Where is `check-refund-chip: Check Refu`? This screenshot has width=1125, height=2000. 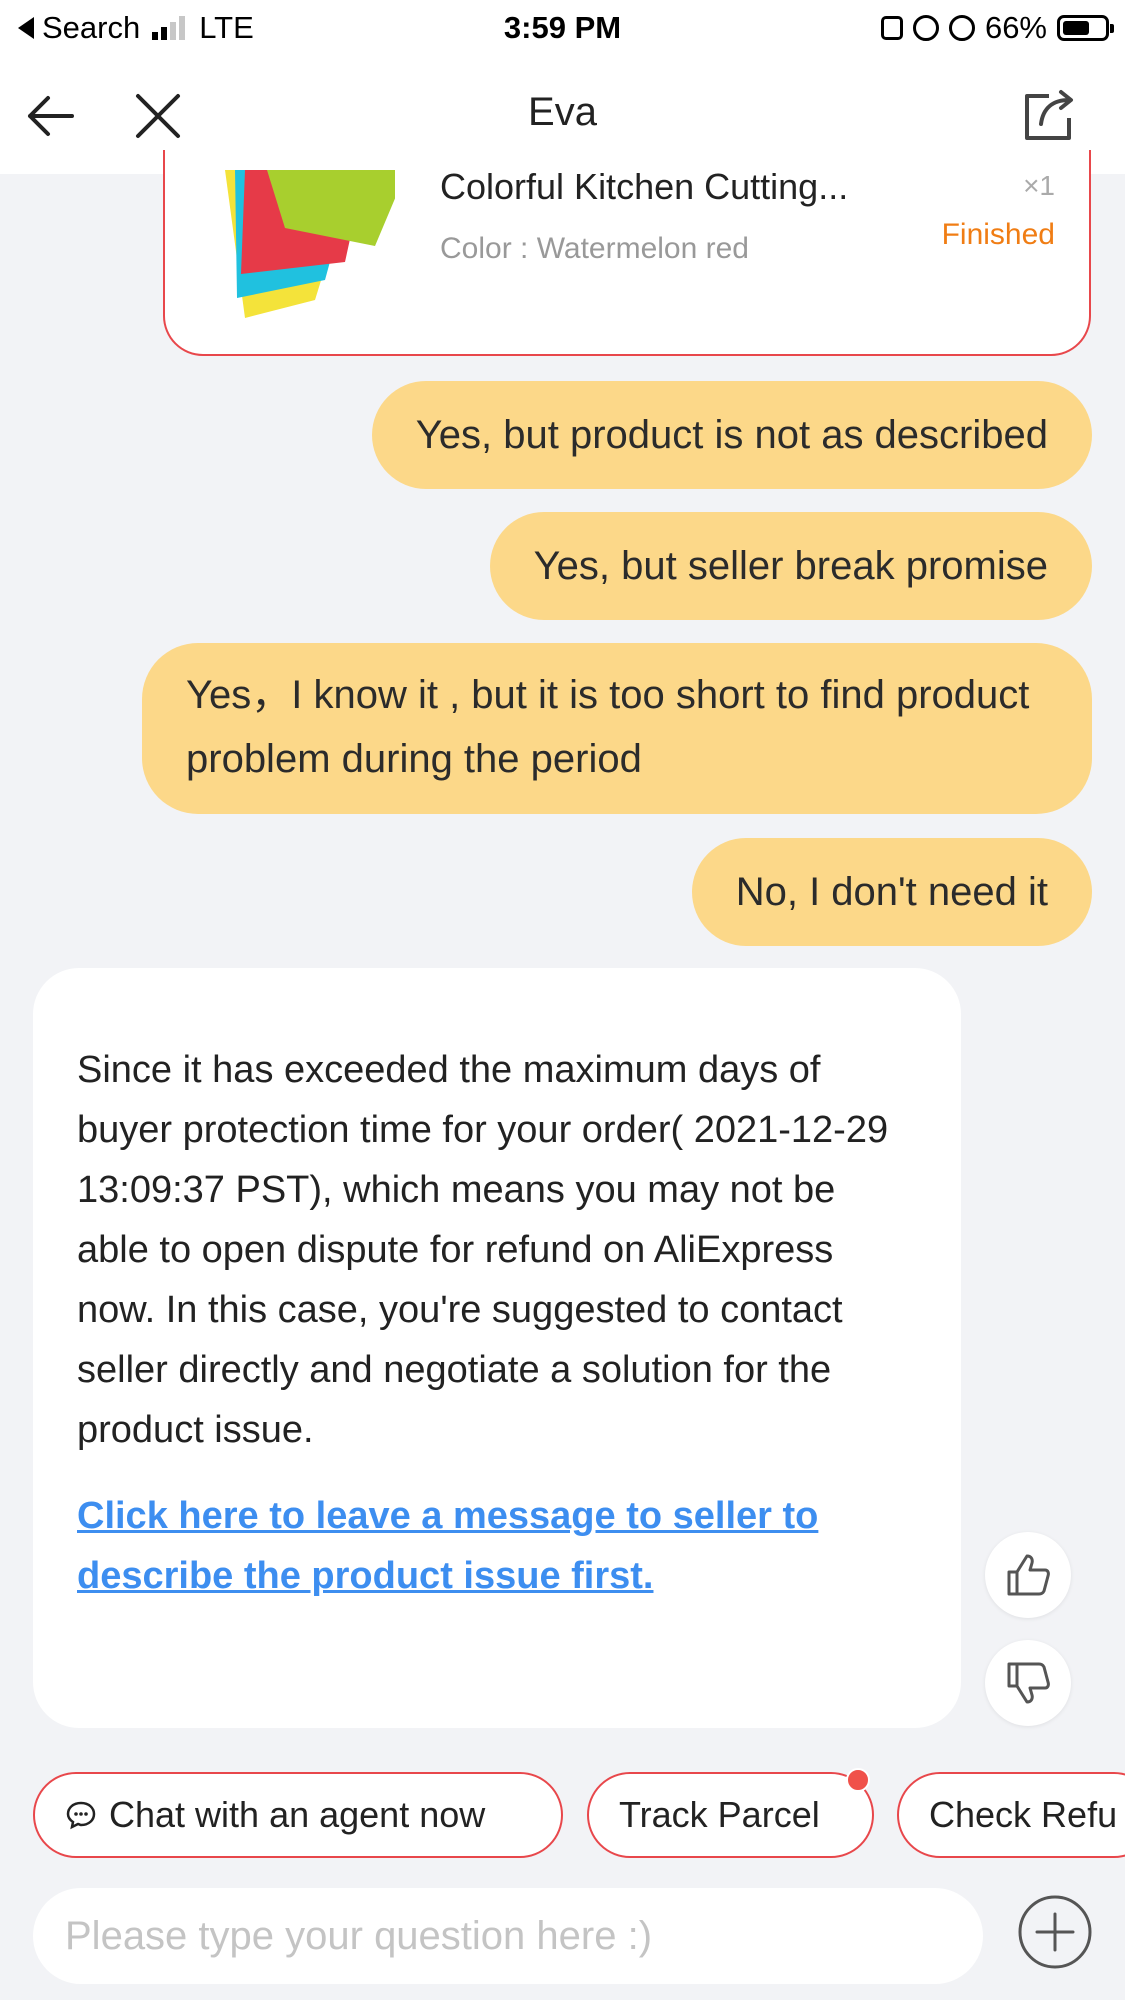 check-refund-chip: Check Refu is located at coordinates (1011, 1815).